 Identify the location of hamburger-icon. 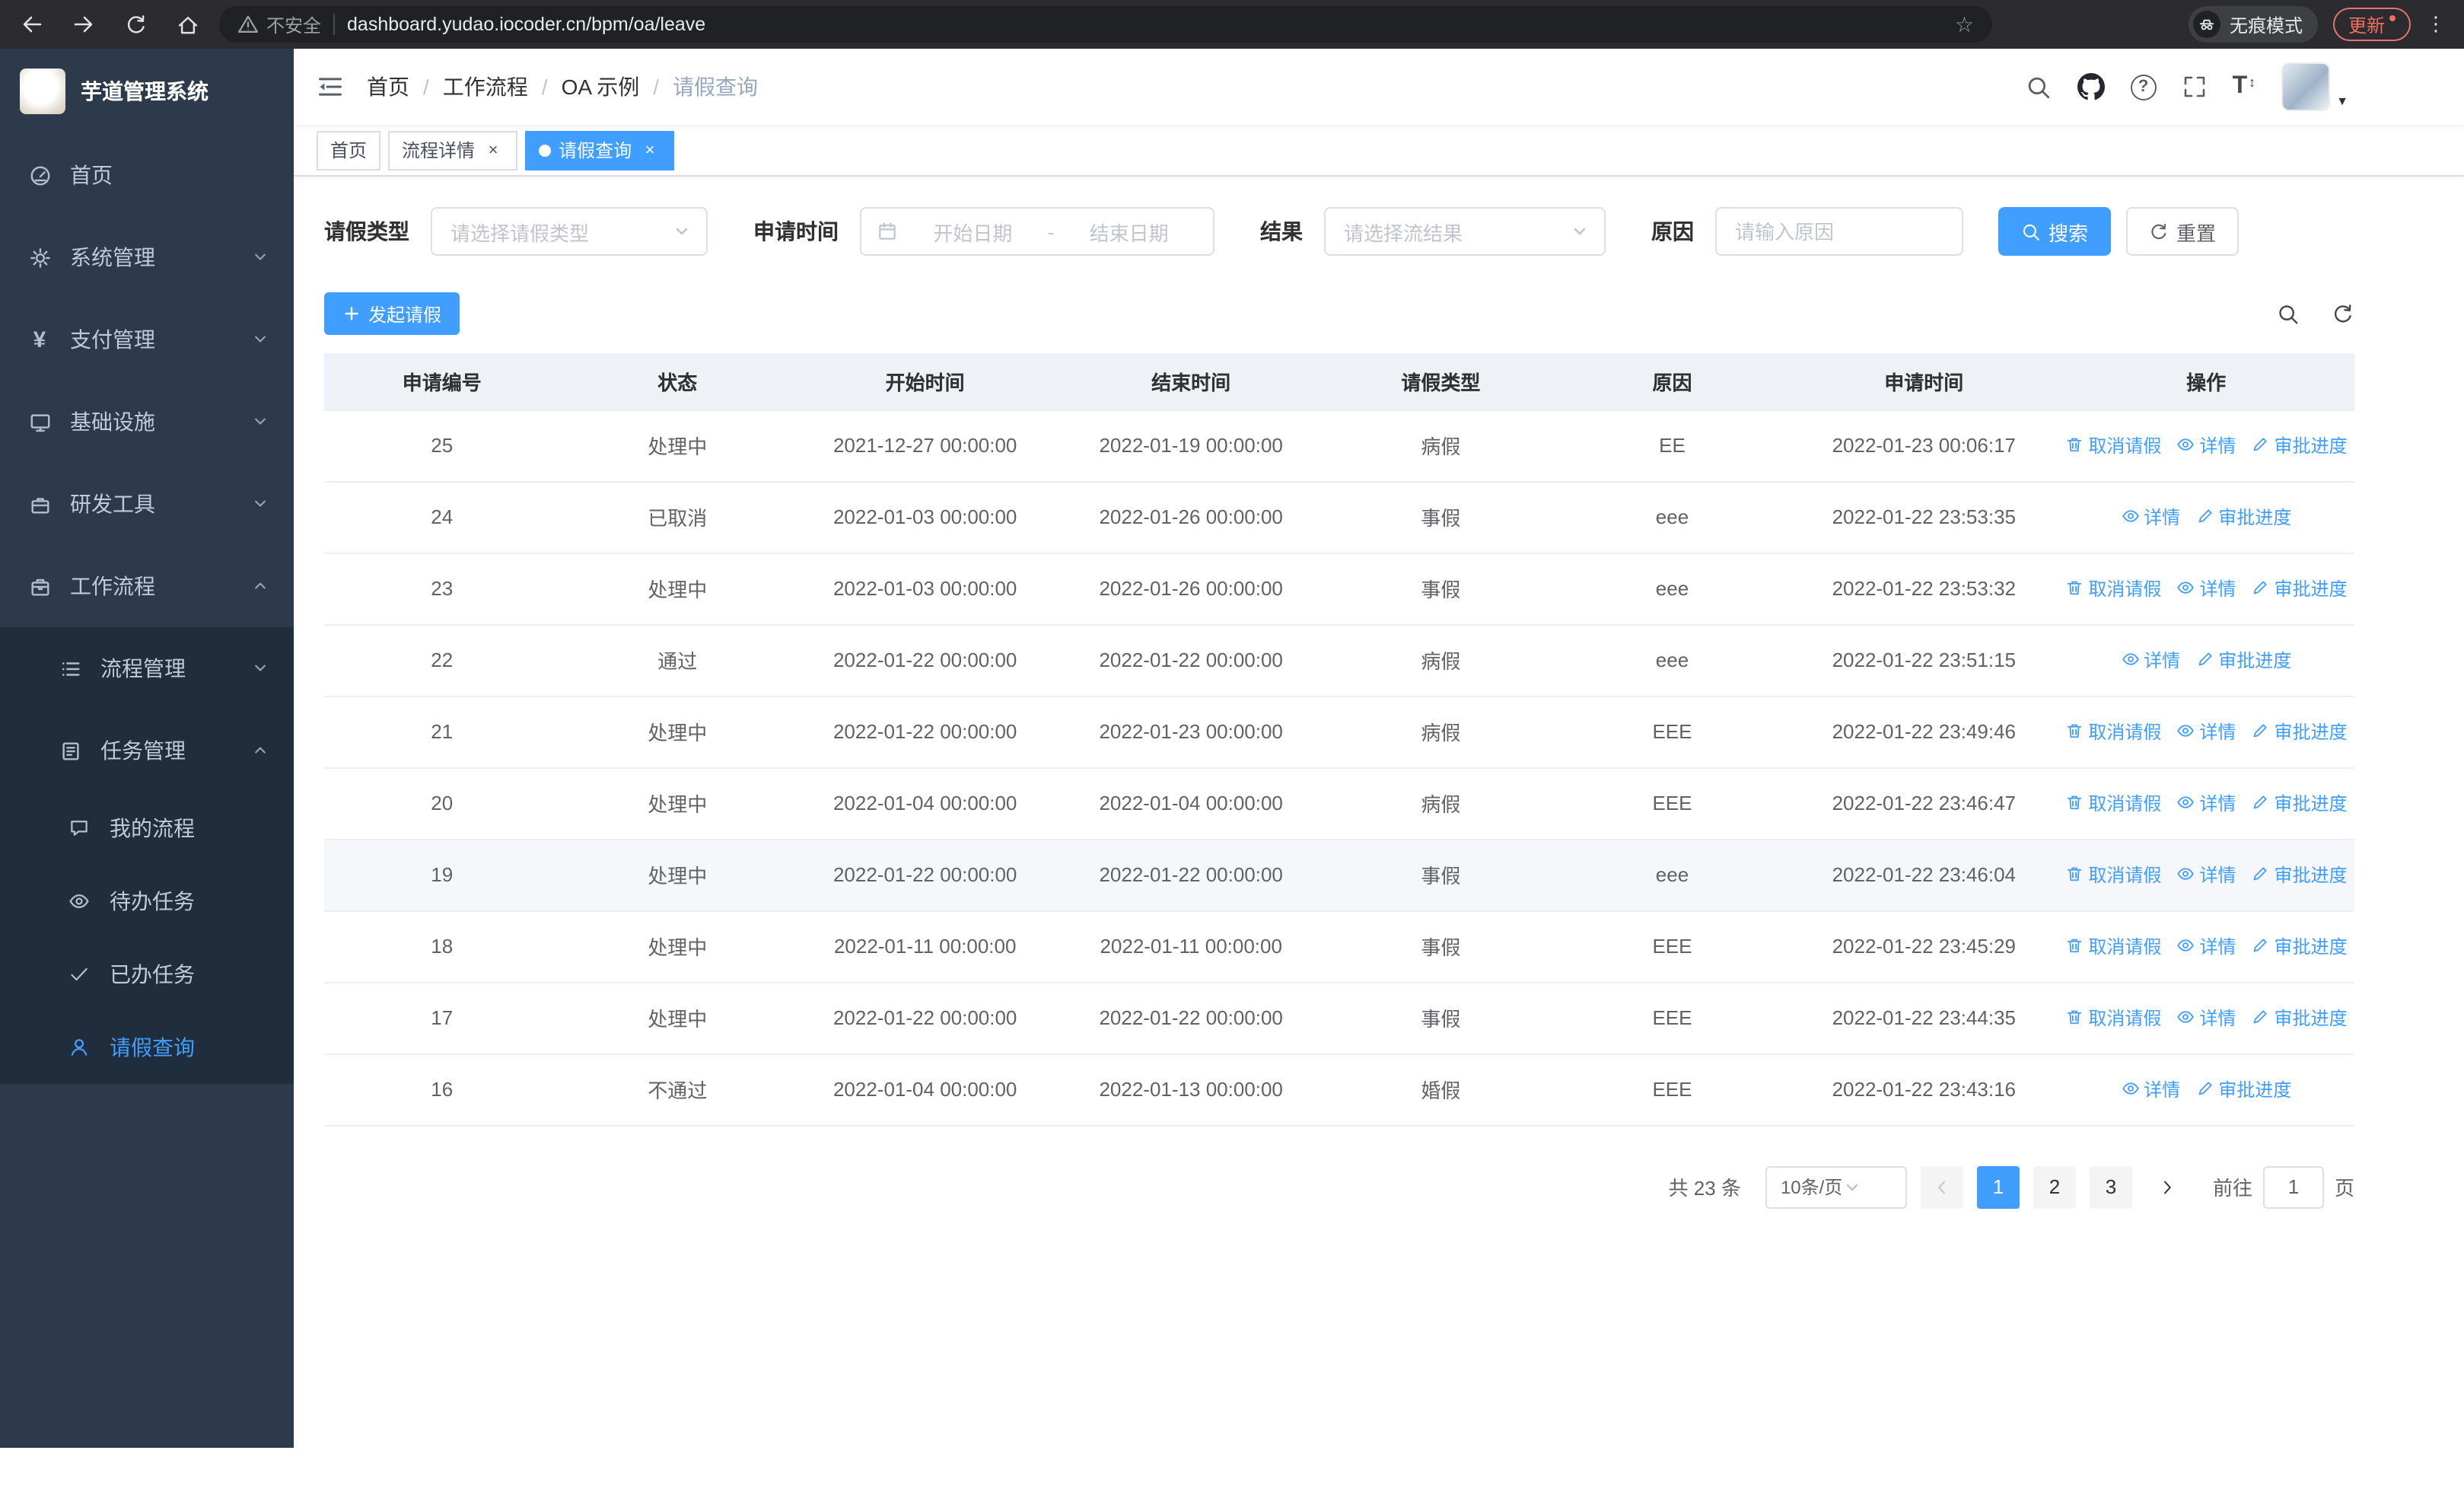
(330, 87).